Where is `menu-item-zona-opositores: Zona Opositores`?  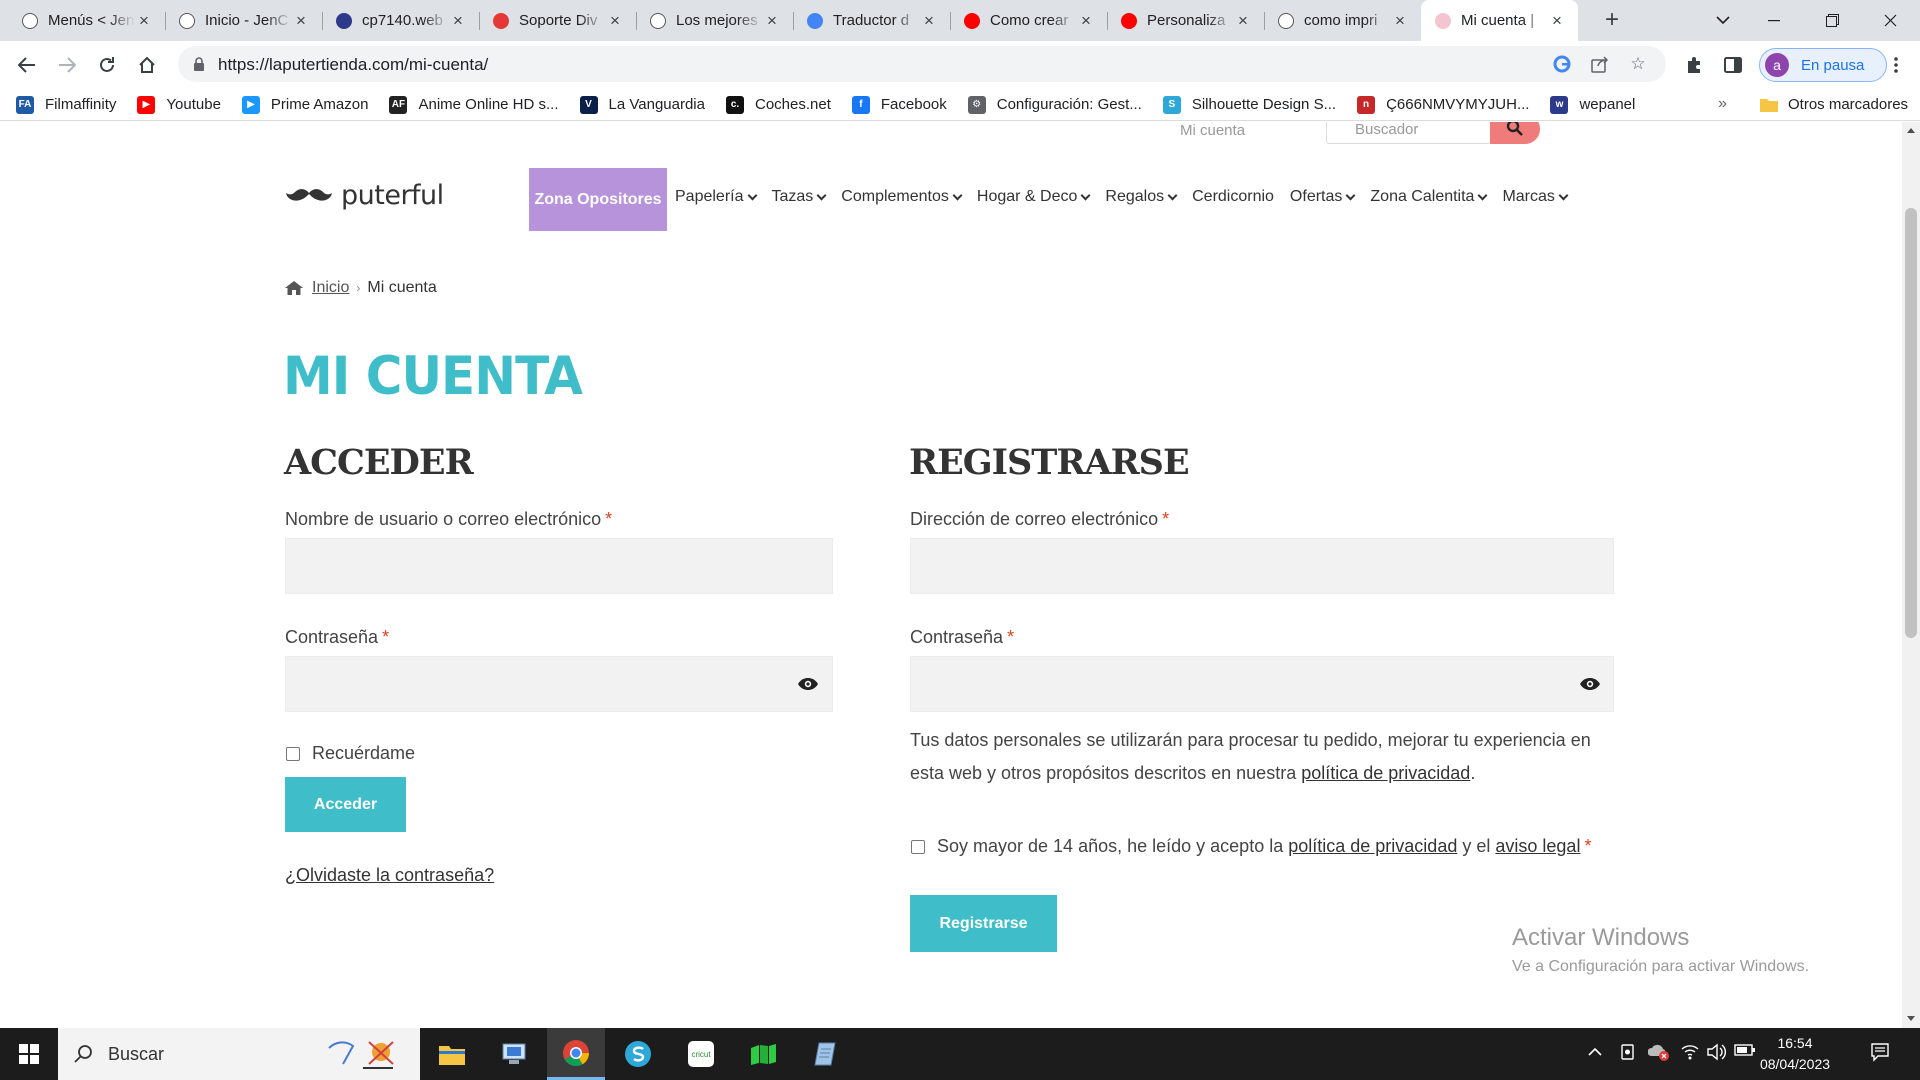 menu-item-zona-opositores: Zona Opositores is located at coordinates (598, 199).